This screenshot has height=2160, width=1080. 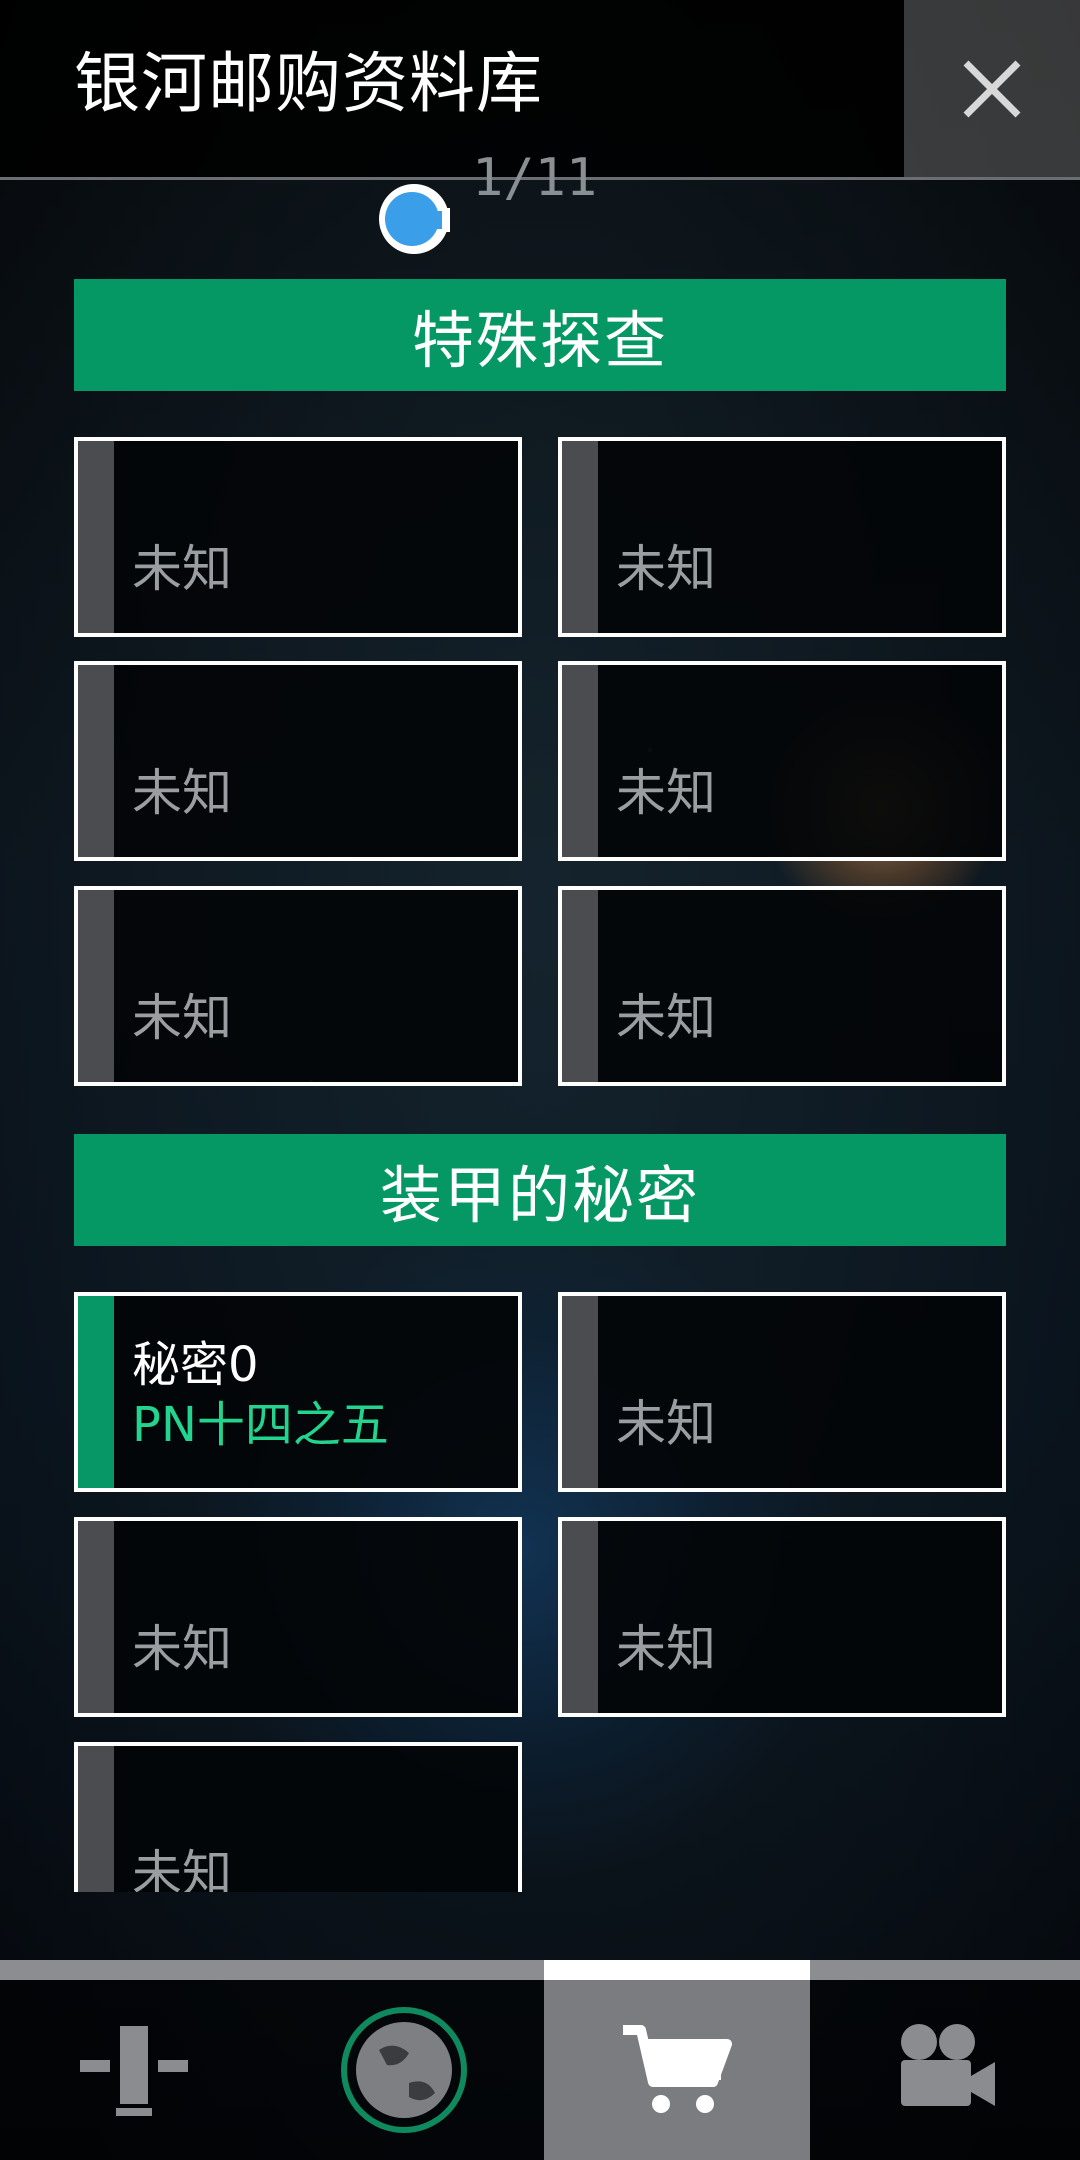 I want to click on nav-tab-video, so click(x=946, y=2070).